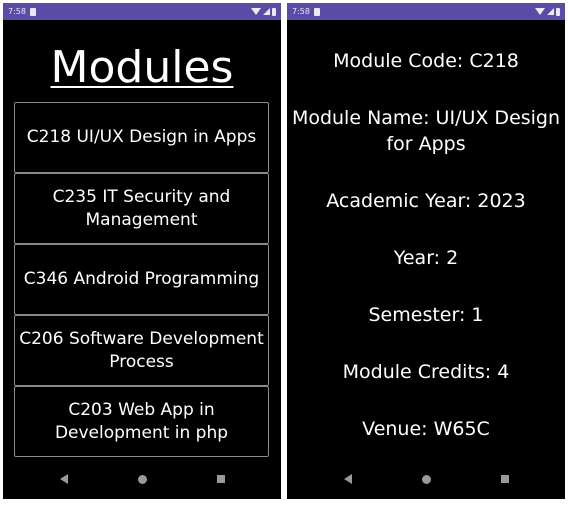 The width and height of the screenshot is (568, 506). What do you see at coordinates (426, 201) in the screenshot?
I see `academic-year: Academic Year: 2023` at bounding box center [426, 201].